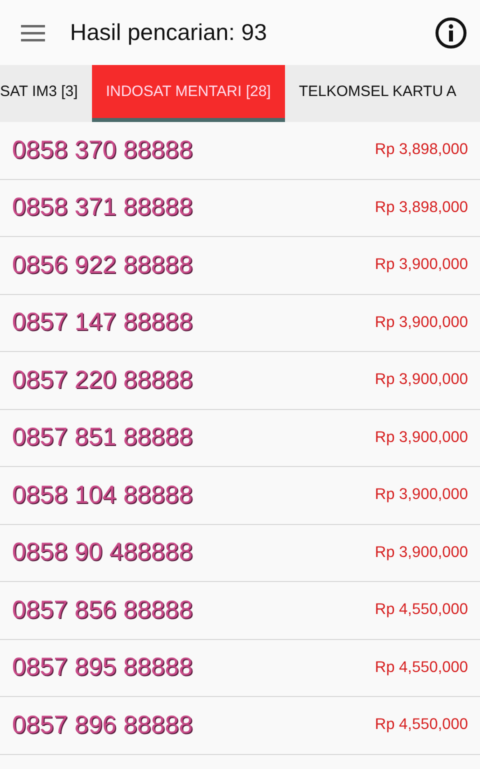 Image resolution: width=480 pixels, height=769 pixels. Describe the element at coordinates (102, 150) in the screenshot. I see `phone-number: 0858 370 88888` at that location.